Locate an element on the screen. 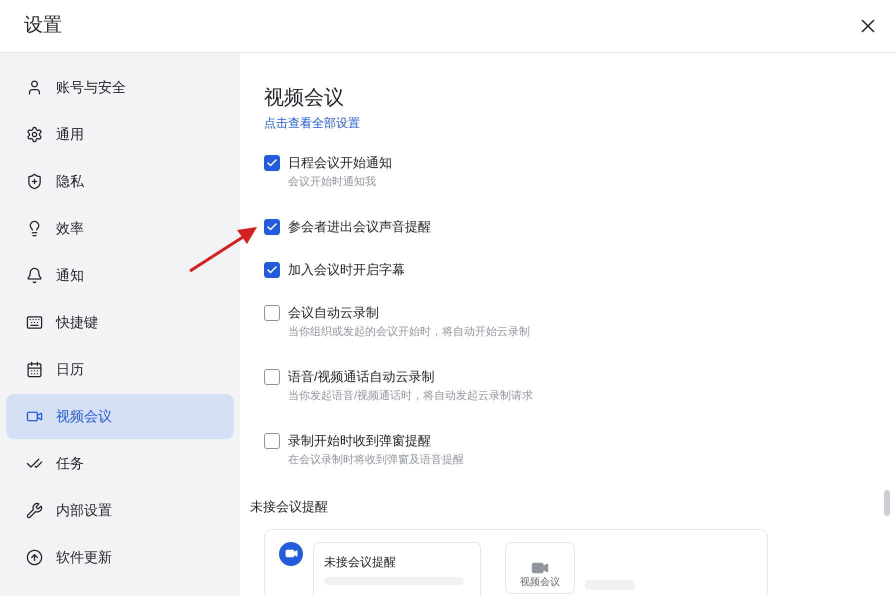 The height and width of the screenshot is (596, 896). video-camera-icon is located at coordinates (291, 554).